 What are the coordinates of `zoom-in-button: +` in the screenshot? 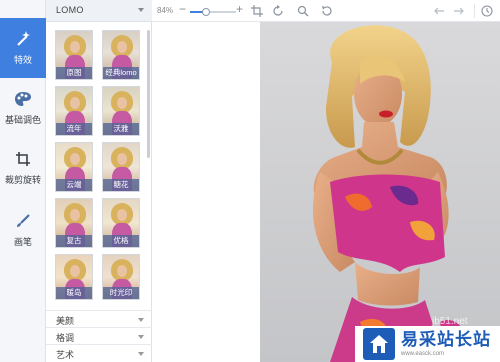 It's located at (239, 9).